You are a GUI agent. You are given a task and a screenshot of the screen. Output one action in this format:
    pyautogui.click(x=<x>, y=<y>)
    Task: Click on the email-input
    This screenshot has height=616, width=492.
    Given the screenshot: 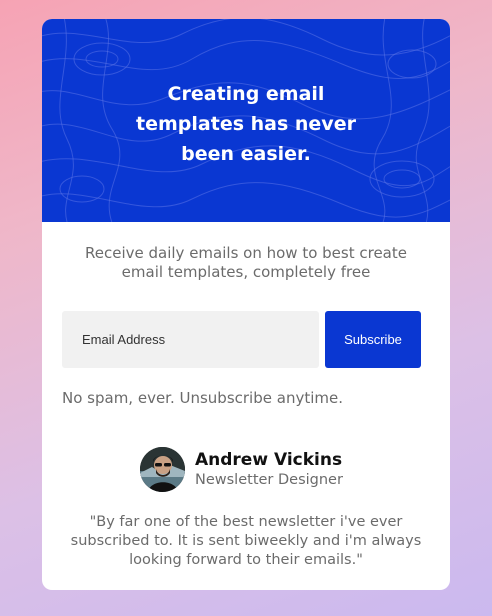 What is the action you would take?
    pyautogui.click(x=190, y=339)
    